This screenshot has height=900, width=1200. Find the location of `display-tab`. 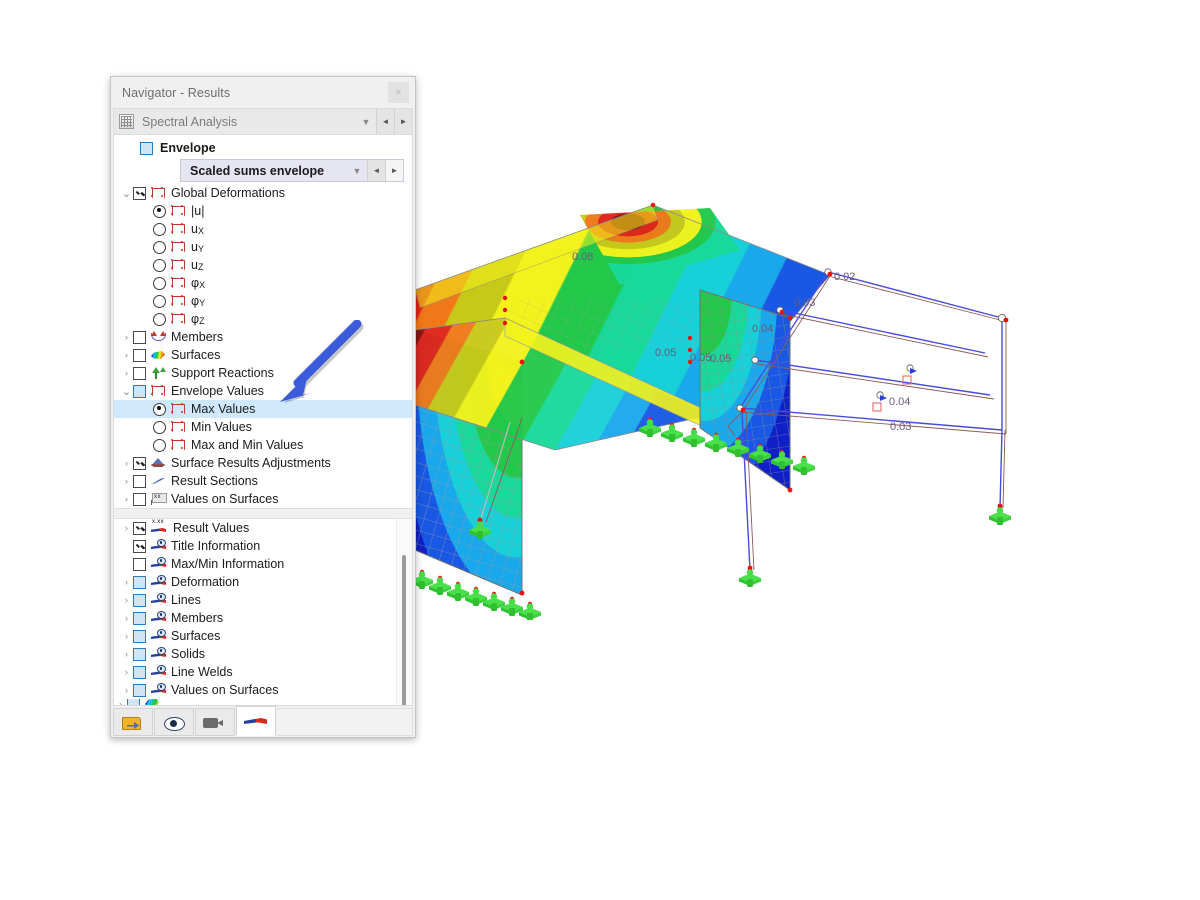

display-tab is located at coordinates (174, 722).